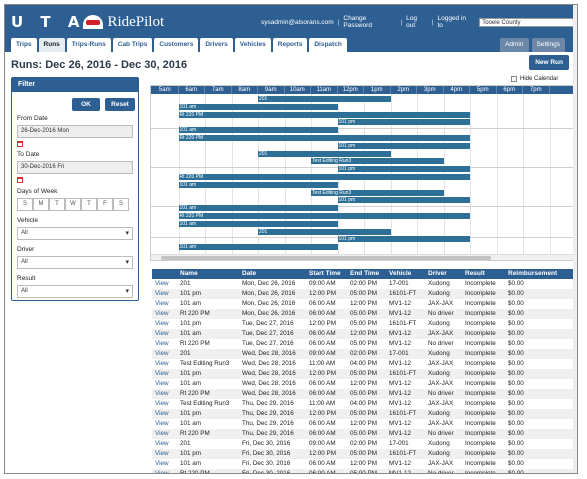 The height and width of the screenshot is (479, 587). I want to click on admin-tabs: Admin Settings, so click(531, 45).